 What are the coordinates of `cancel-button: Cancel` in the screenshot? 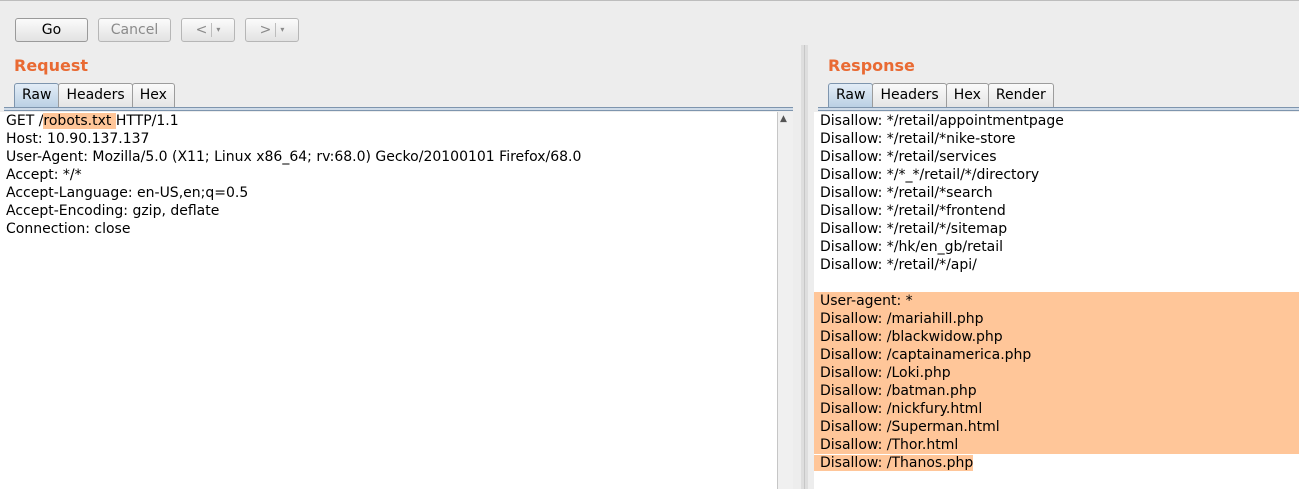 It's located at (134, 30).